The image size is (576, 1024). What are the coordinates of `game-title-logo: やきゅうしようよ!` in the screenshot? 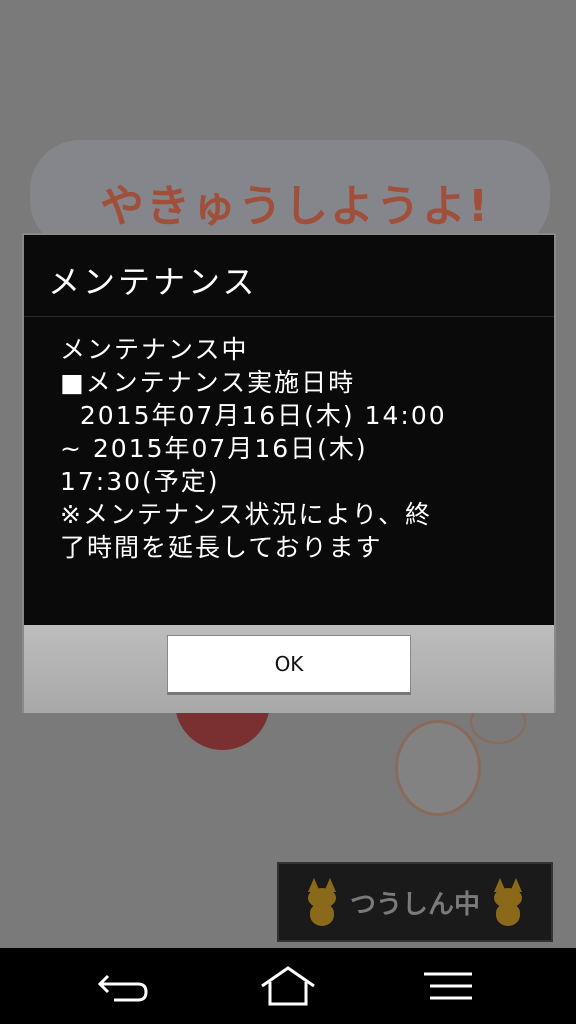 It's located at (295, 206).